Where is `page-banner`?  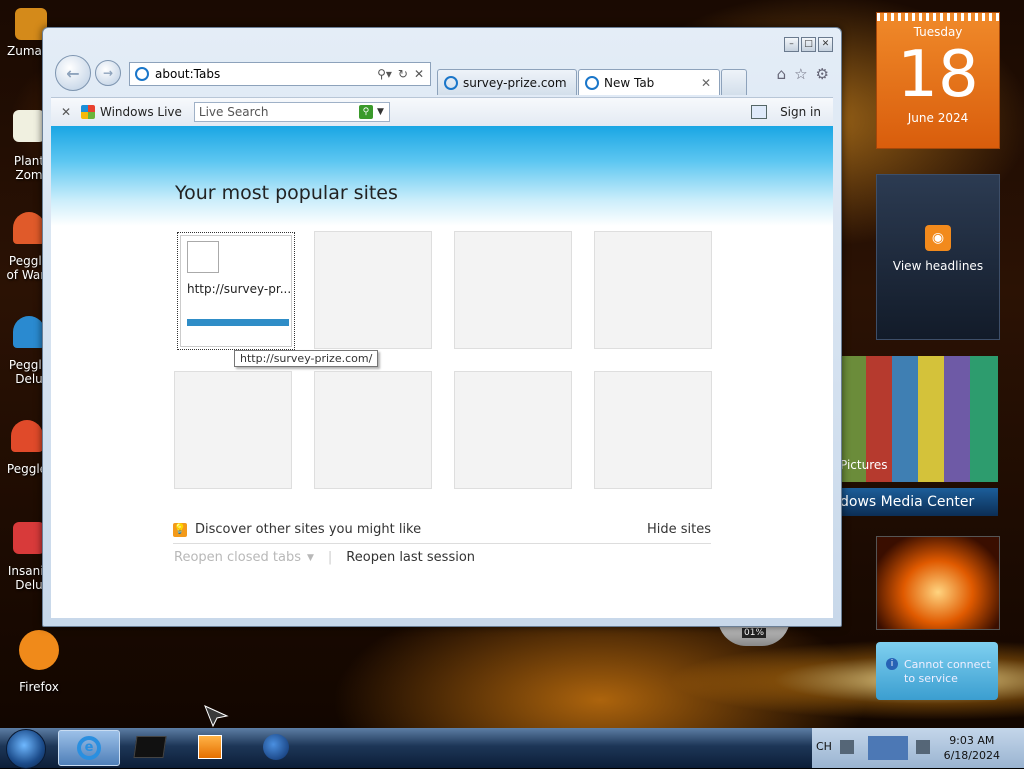 page-banner is located at coordinates (442, 176).